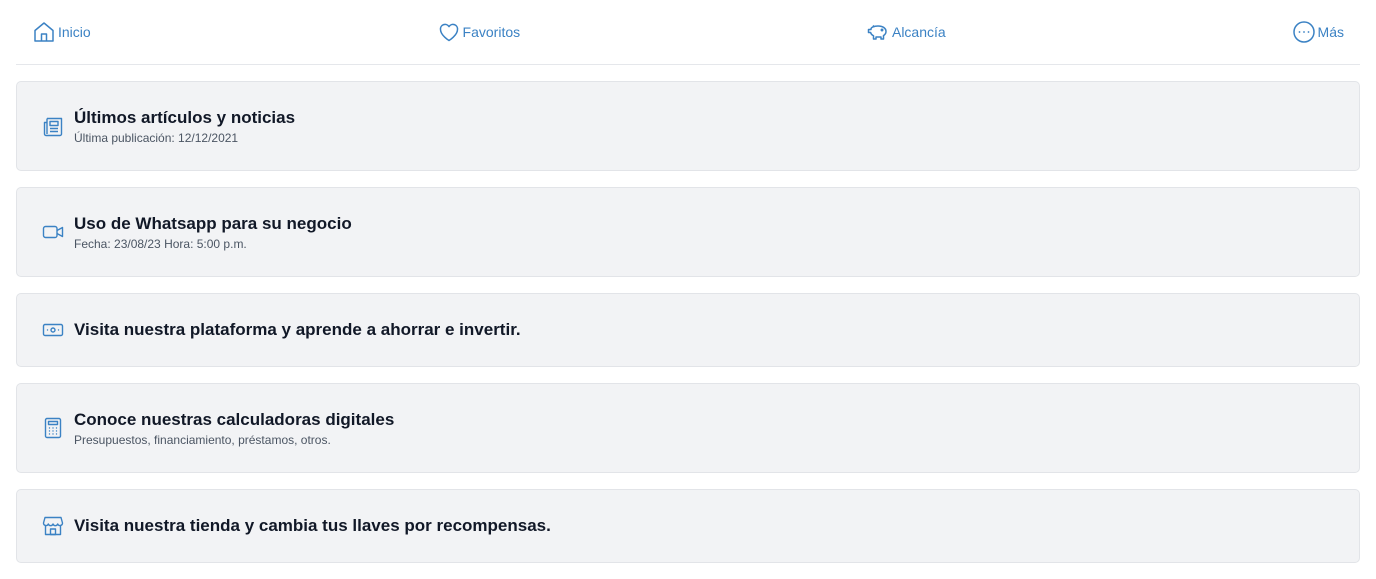 Image resolution: width=1376 pixels, height=579 pixels. What do you see at coordinates (53, 526) in the screenshot?
I see `store-icon` at bounding box center [53, 526].